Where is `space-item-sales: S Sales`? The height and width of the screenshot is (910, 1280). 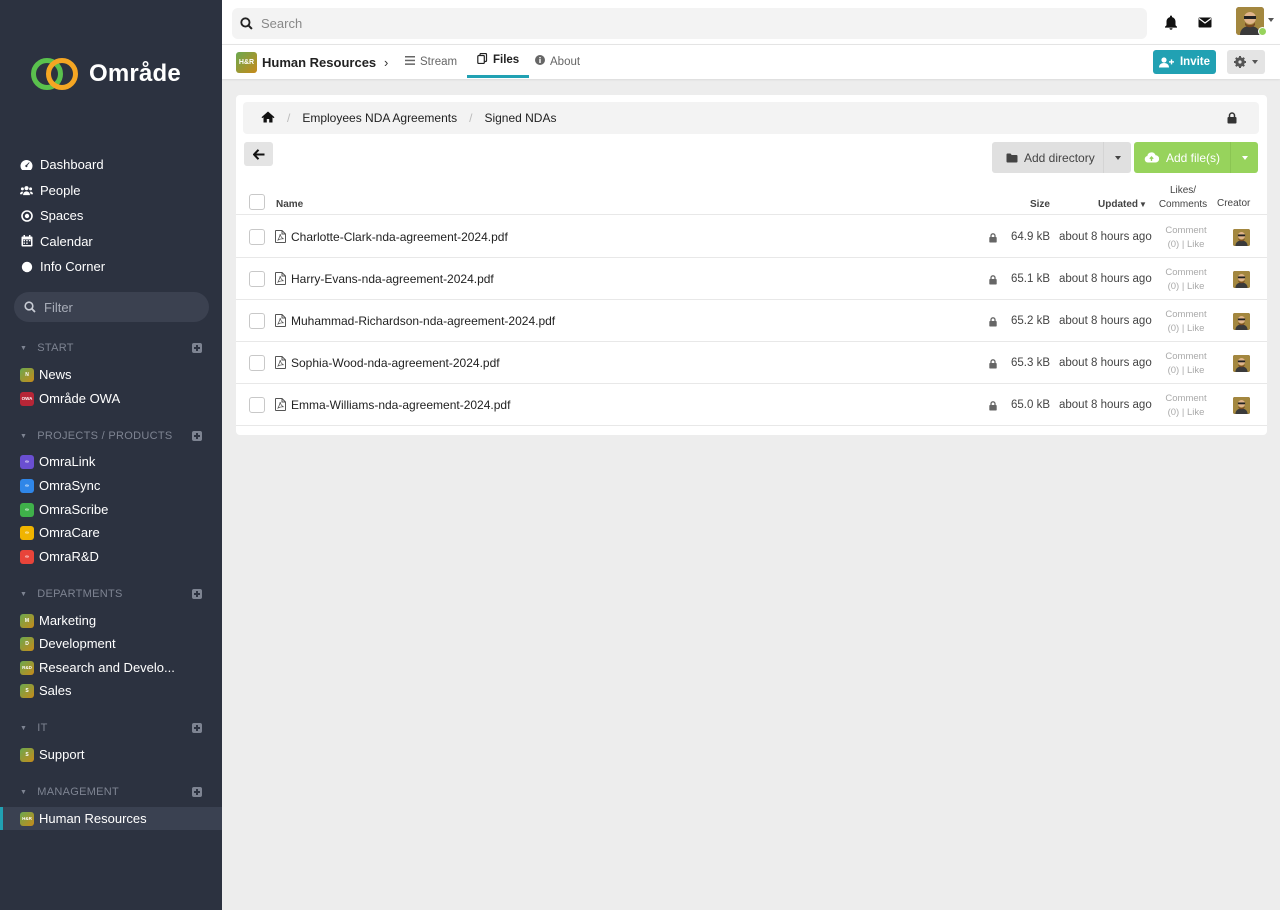 space-item-sales: S Sales is located at coordinates (115, 690).